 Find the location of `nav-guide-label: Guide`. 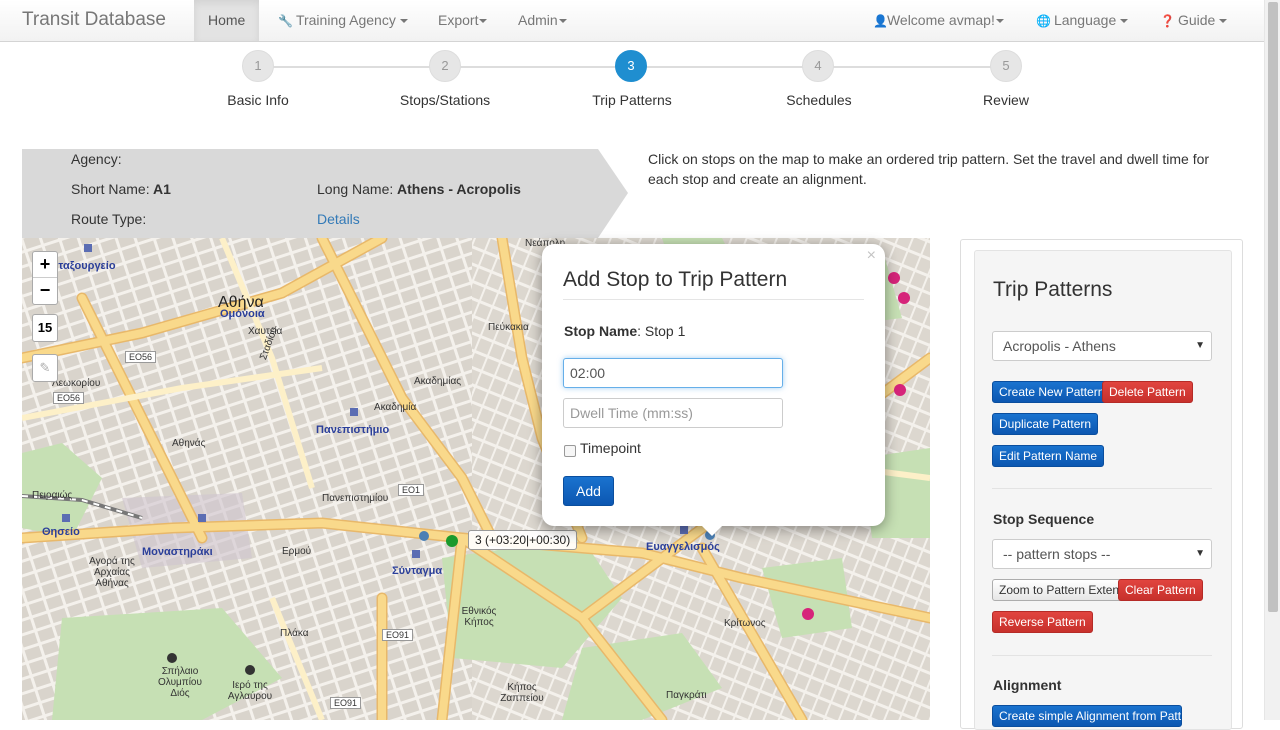

nav-guide-label: Guide is located at coordinates (1196, 20).